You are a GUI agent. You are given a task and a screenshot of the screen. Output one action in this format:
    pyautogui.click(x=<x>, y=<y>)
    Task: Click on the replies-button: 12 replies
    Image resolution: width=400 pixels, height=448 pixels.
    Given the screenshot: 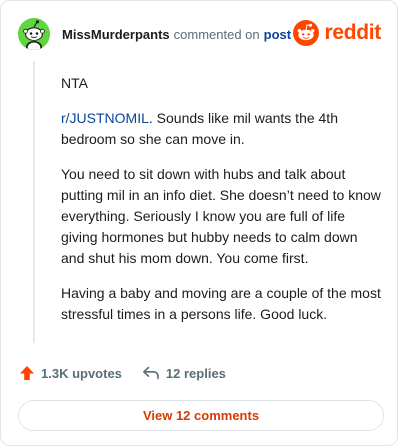 What is the action you would take?
    pyautogui.click(x=184, y=373)
    